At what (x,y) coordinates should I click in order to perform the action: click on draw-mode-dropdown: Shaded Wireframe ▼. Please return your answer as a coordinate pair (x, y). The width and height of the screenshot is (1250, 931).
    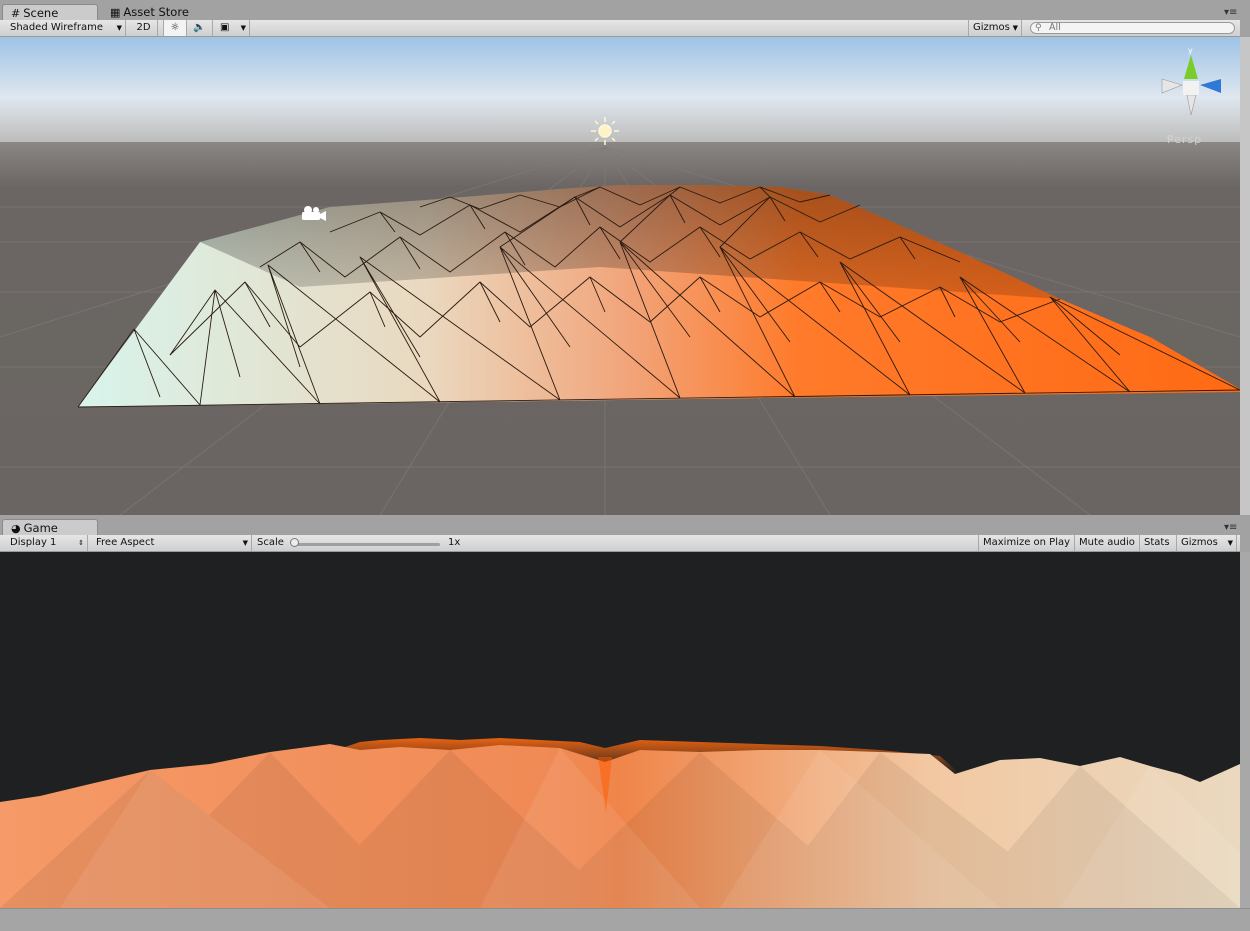
    Looking at the image, I should click on (63, 28).